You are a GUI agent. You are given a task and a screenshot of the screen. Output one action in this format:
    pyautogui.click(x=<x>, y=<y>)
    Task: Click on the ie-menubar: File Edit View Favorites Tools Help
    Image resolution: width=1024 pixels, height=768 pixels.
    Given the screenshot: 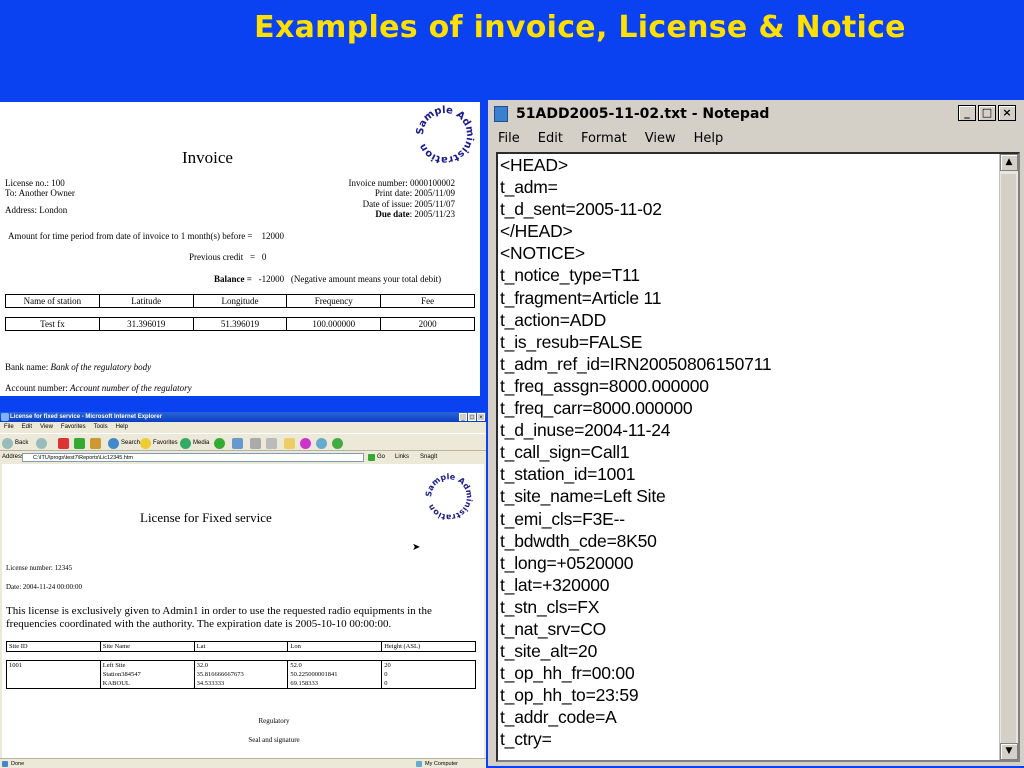 What is the action you would take?
    pyautogui.click(x=243, y=427)
    